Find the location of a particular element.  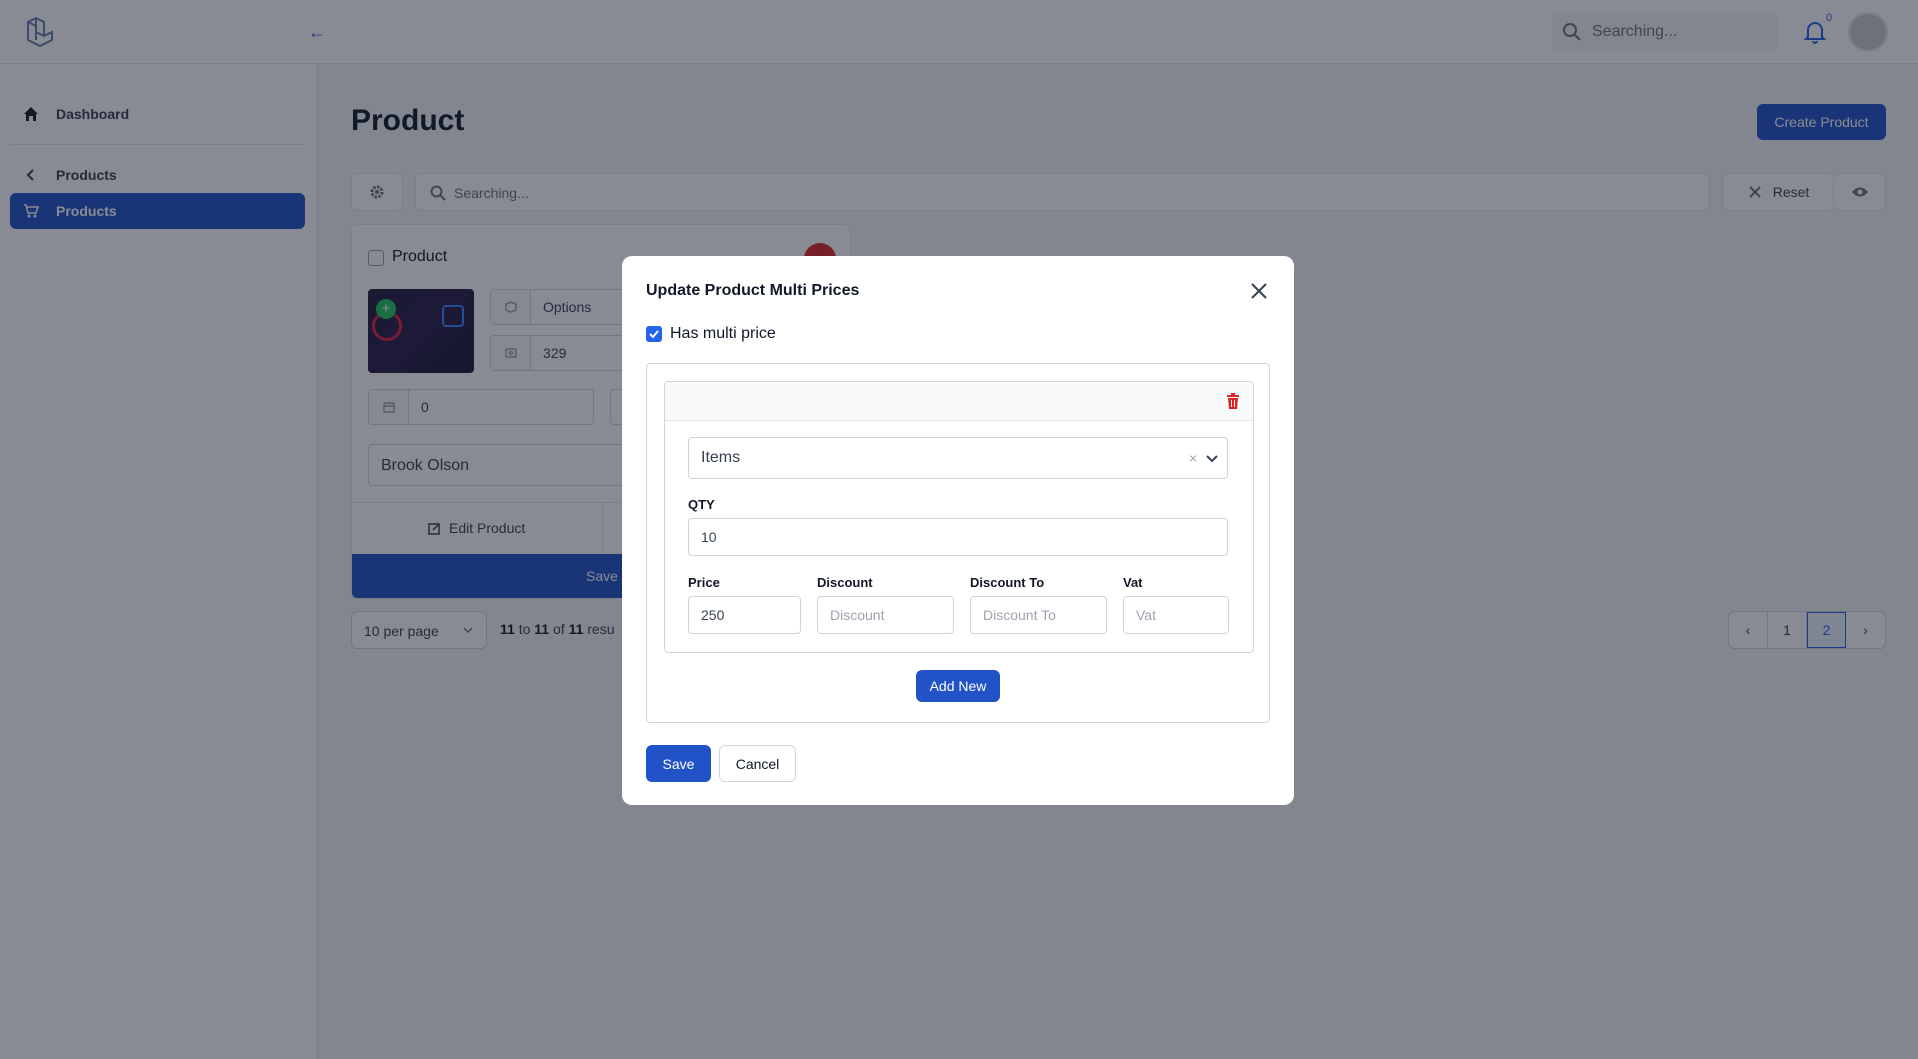

discount-input: Discount is located at coordinates (885, 615).